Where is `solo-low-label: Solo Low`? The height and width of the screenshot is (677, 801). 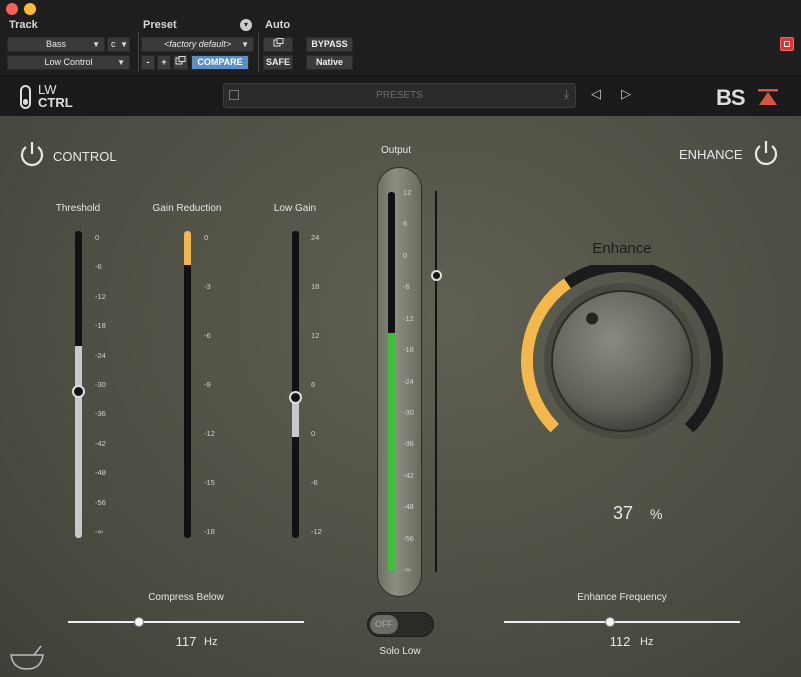
solo-low-label: Solo Low is located at coordinates (400, 651).